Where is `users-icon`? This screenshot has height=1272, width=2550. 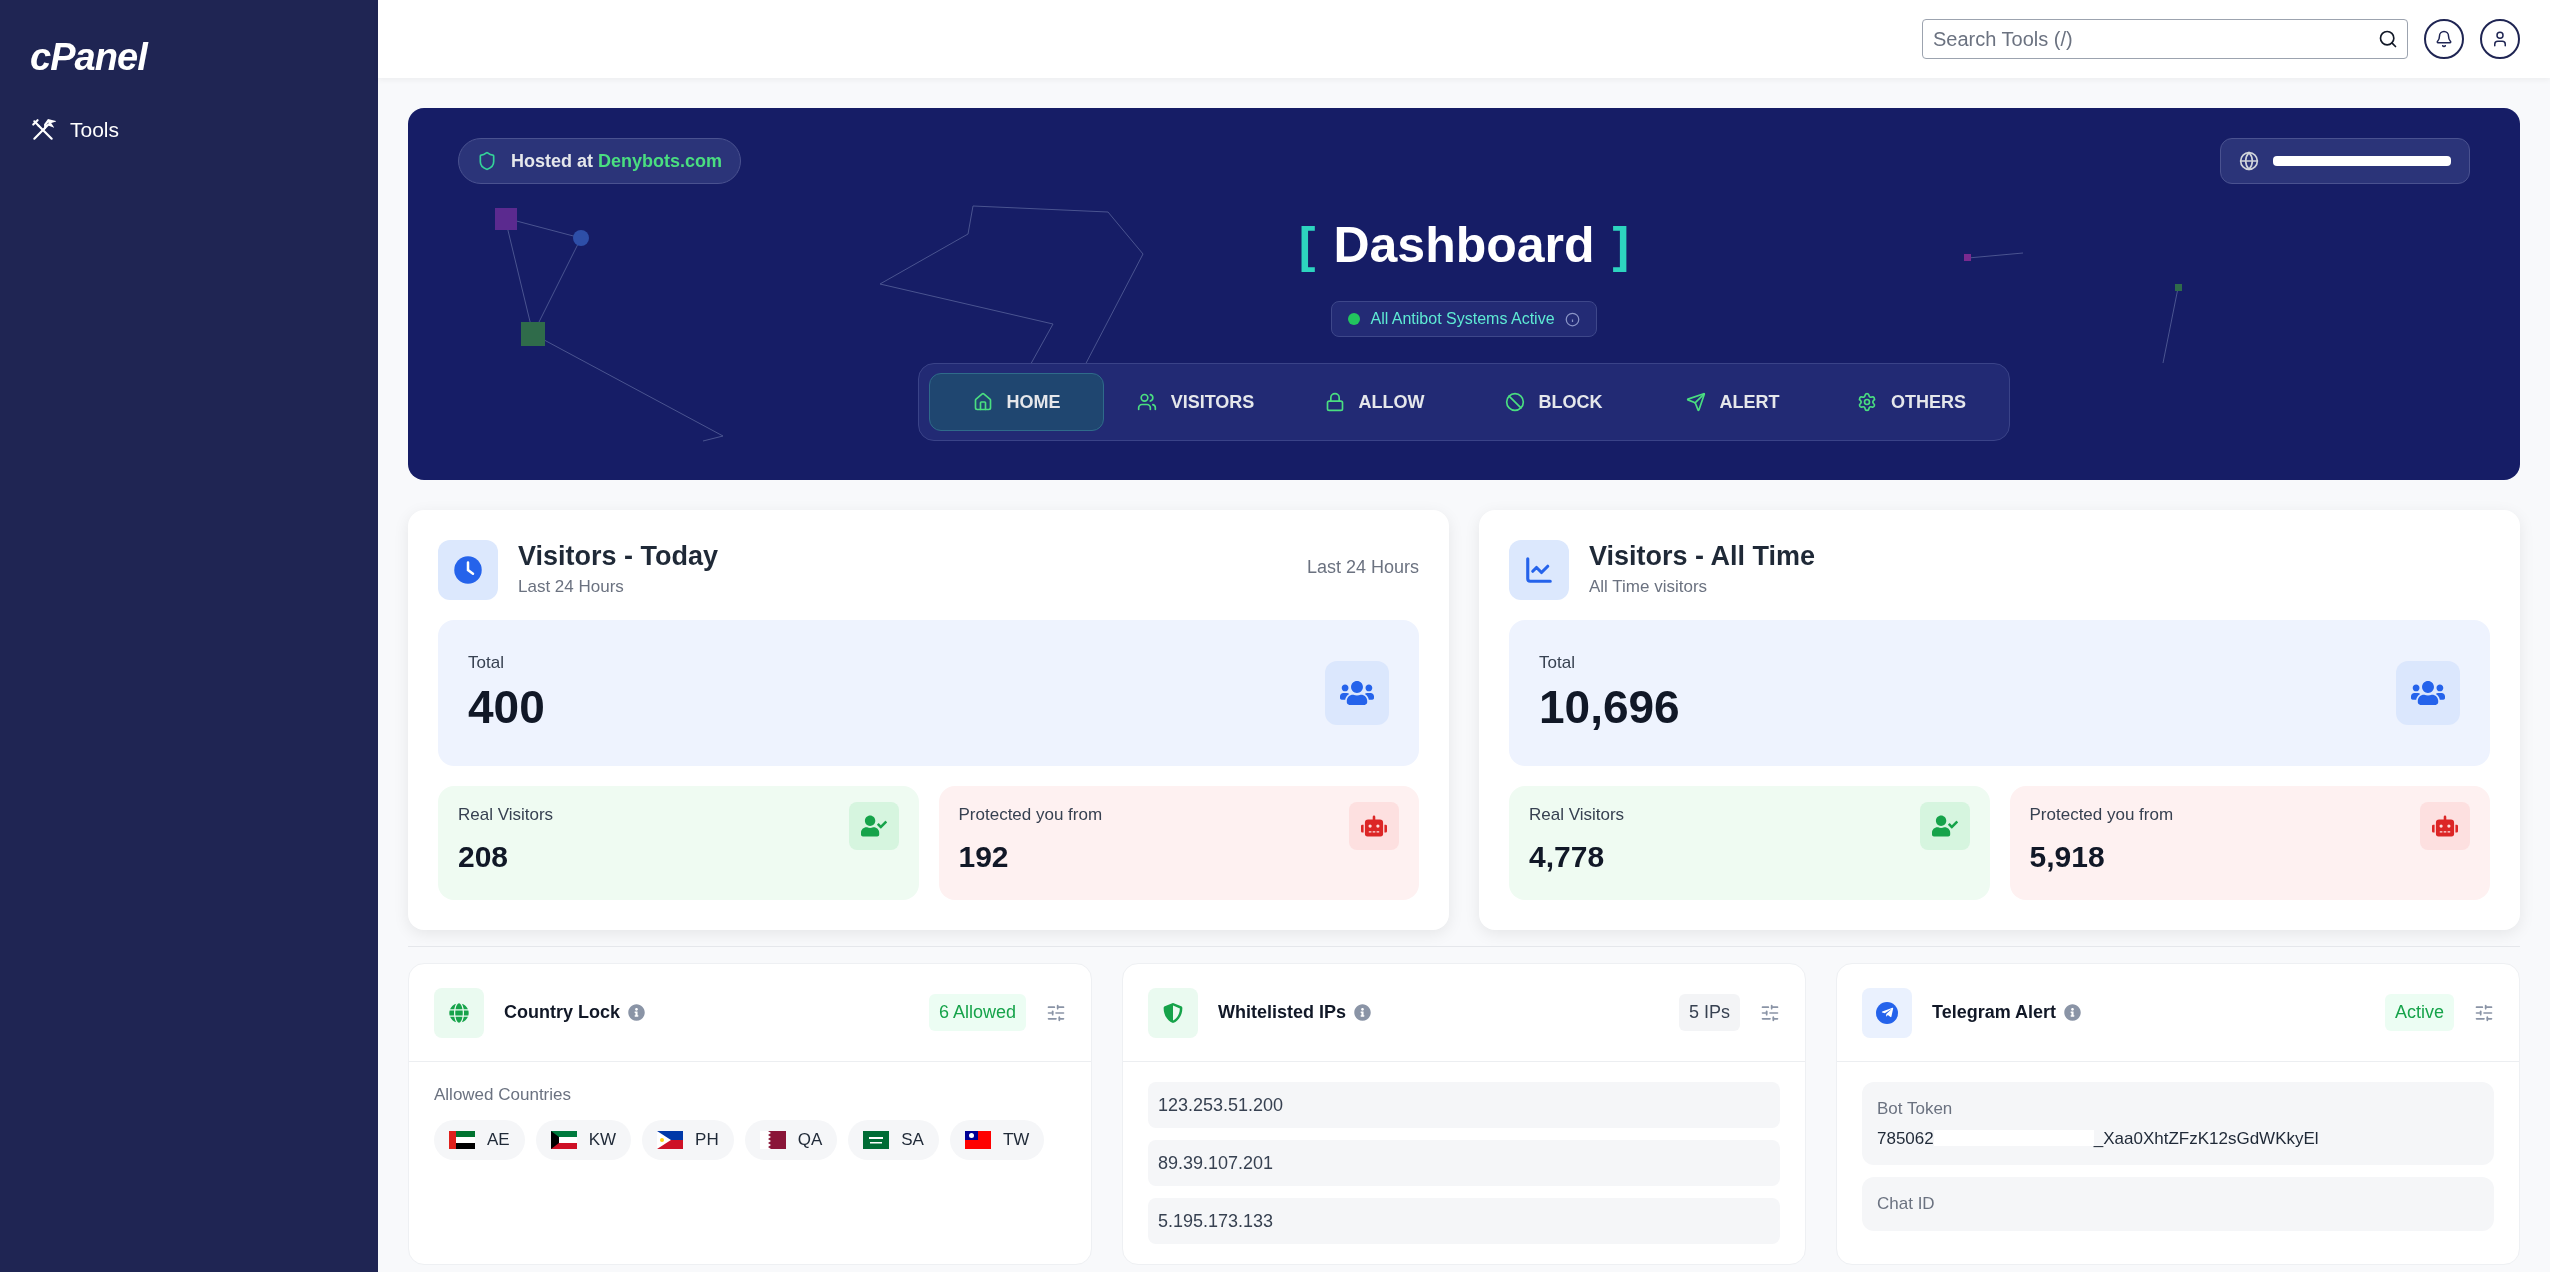 users-icon is located at coordinates (1146, 402).